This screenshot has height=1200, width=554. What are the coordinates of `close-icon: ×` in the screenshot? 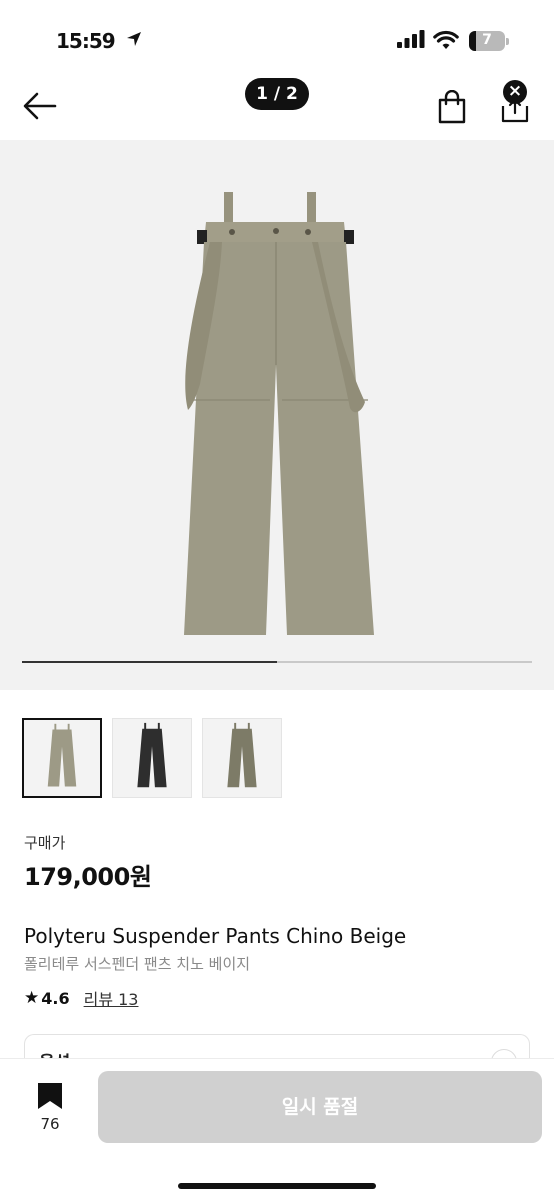 It's located at (515, 92).